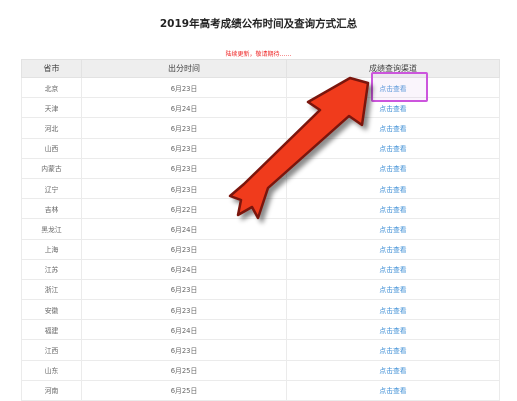  What do you see at coordinates (184, 209) in the screenshot?
I see `release-date-cell: 6月22日` at bounding box center [184, 209].